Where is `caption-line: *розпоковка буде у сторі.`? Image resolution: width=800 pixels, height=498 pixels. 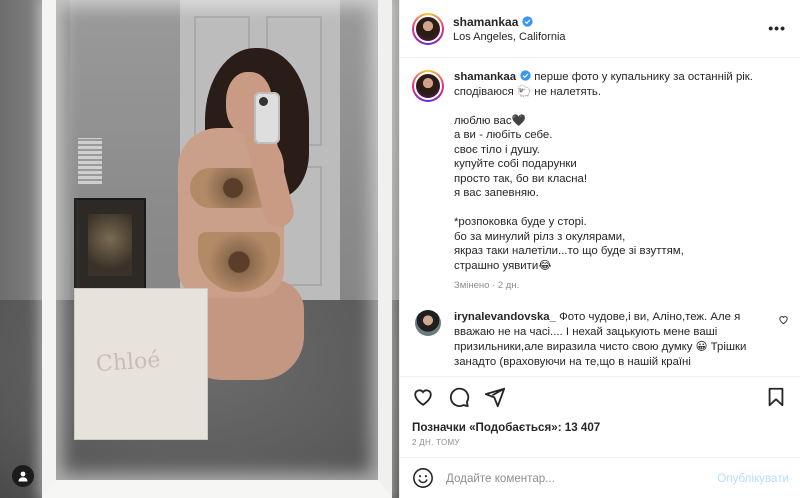 caption-line: *розпоковка буде у сторі. is located at coordinates (520, 222).